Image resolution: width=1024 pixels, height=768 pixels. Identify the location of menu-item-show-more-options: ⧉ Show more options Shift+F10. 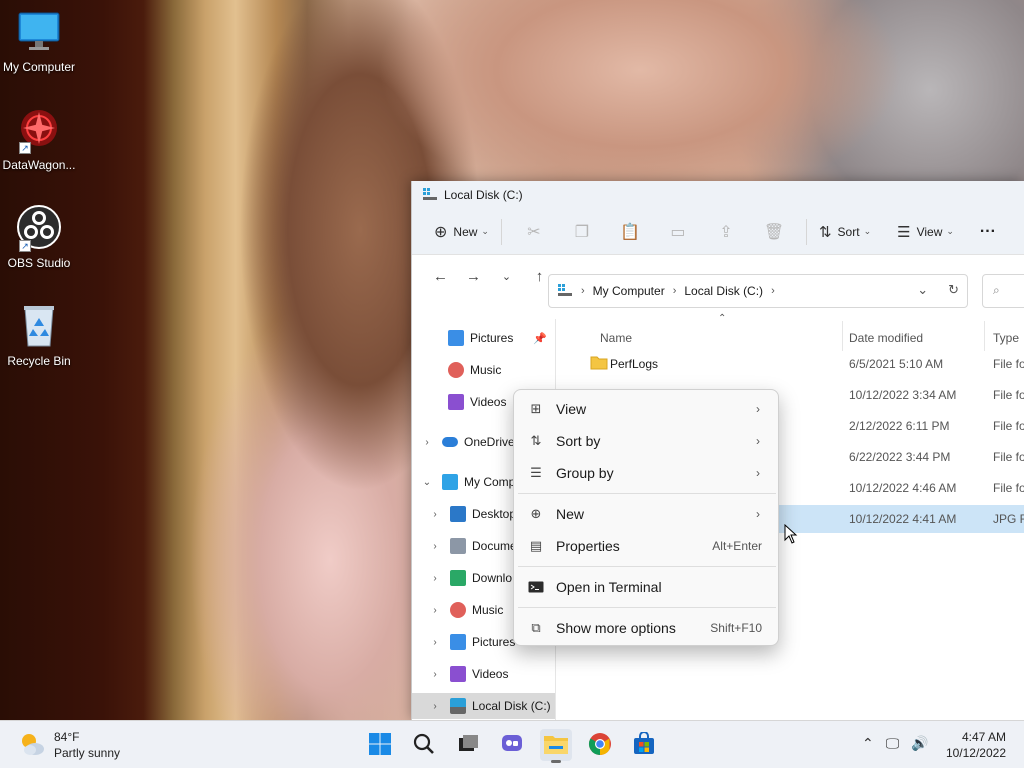
(647, 628).